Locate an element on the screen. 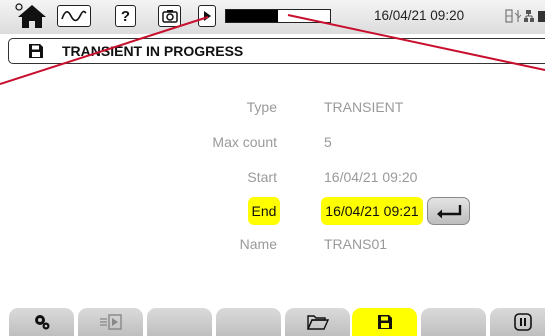 Image resolution: width=545 pixels, height=336 pixels. open-folder-tab is located at coordinates (317, 322).